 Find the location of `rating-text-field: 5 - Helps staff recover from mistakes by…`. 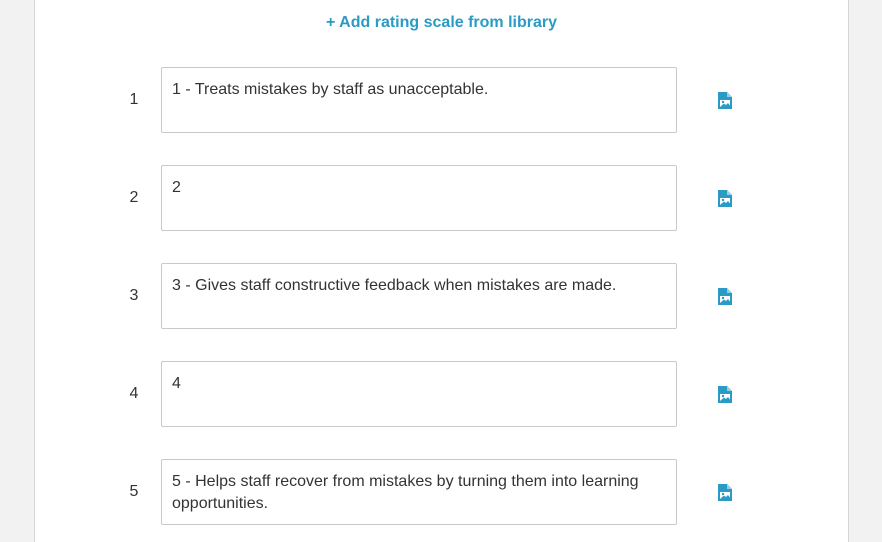

rating-text-field: 5 - Helps staff recover from mistakes by… is located at coordinates (419, 492).